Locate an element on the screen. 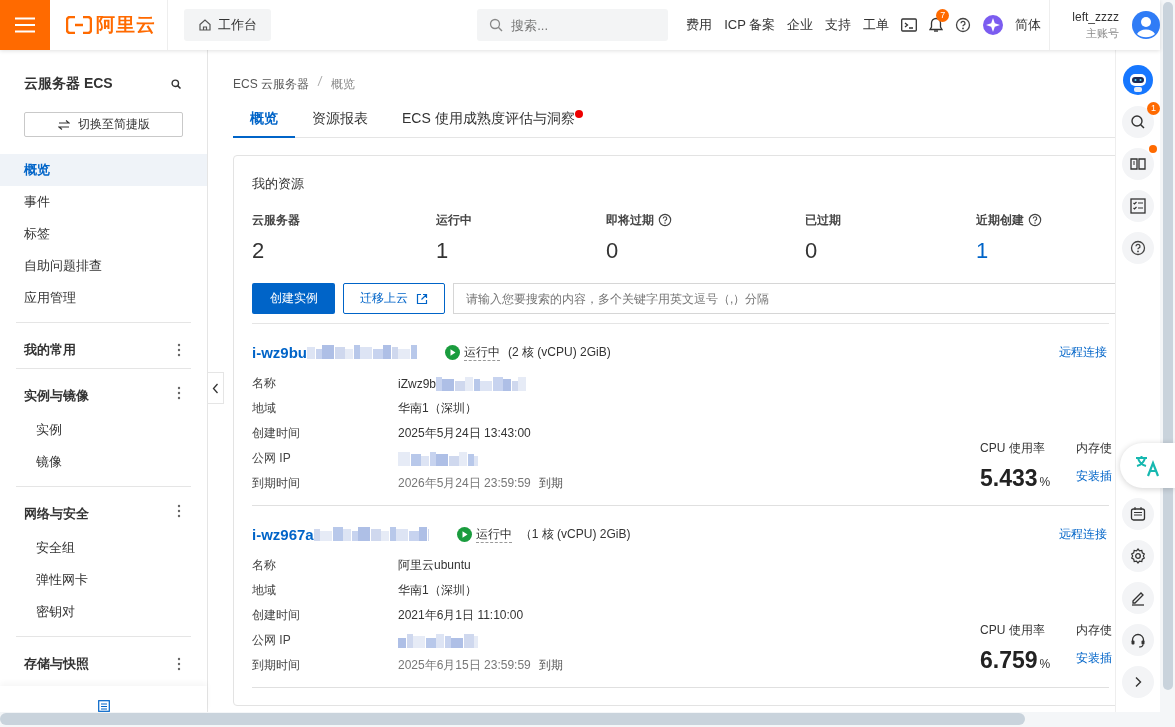  breadcrumb-link: ECS 云服务器 is located at coordinates (271, 84).